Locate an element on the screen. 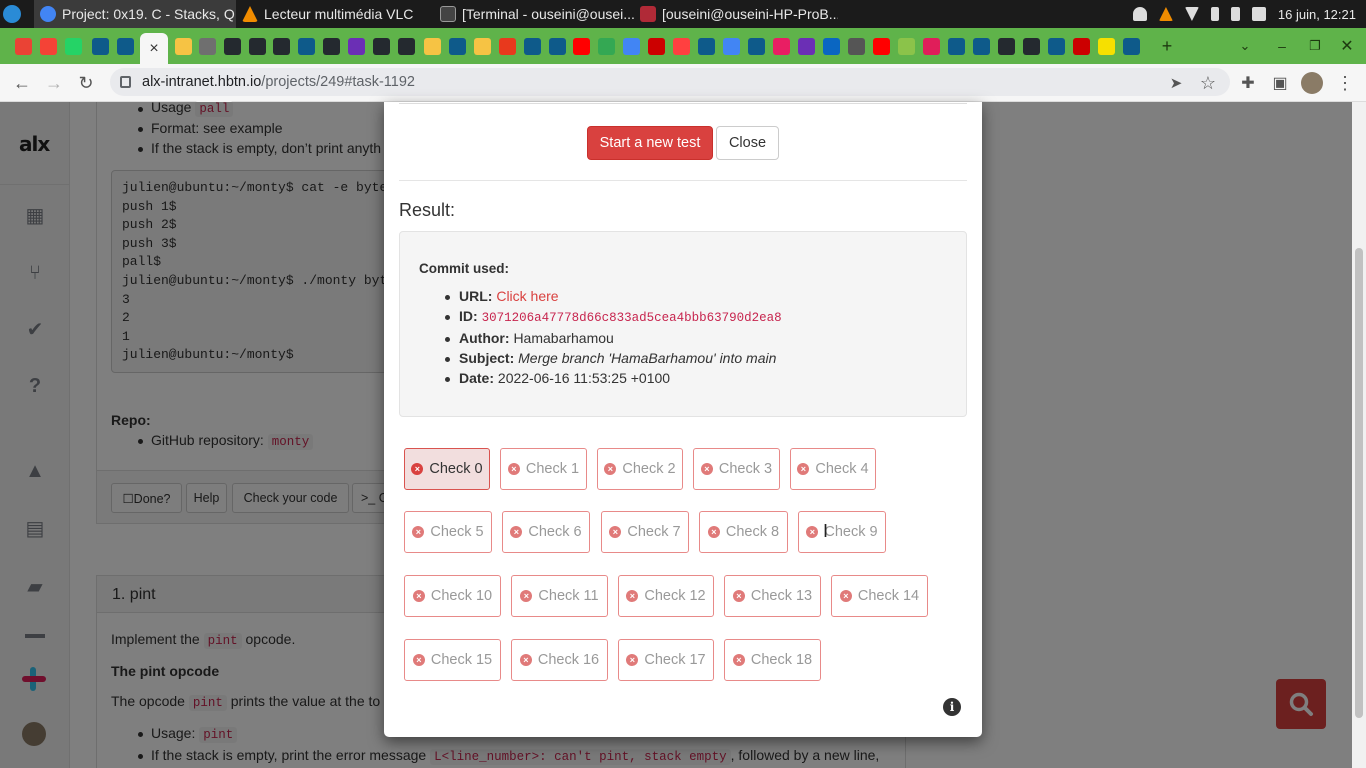  check-18-button: × Check 18 is located at coordinates (772, 660).